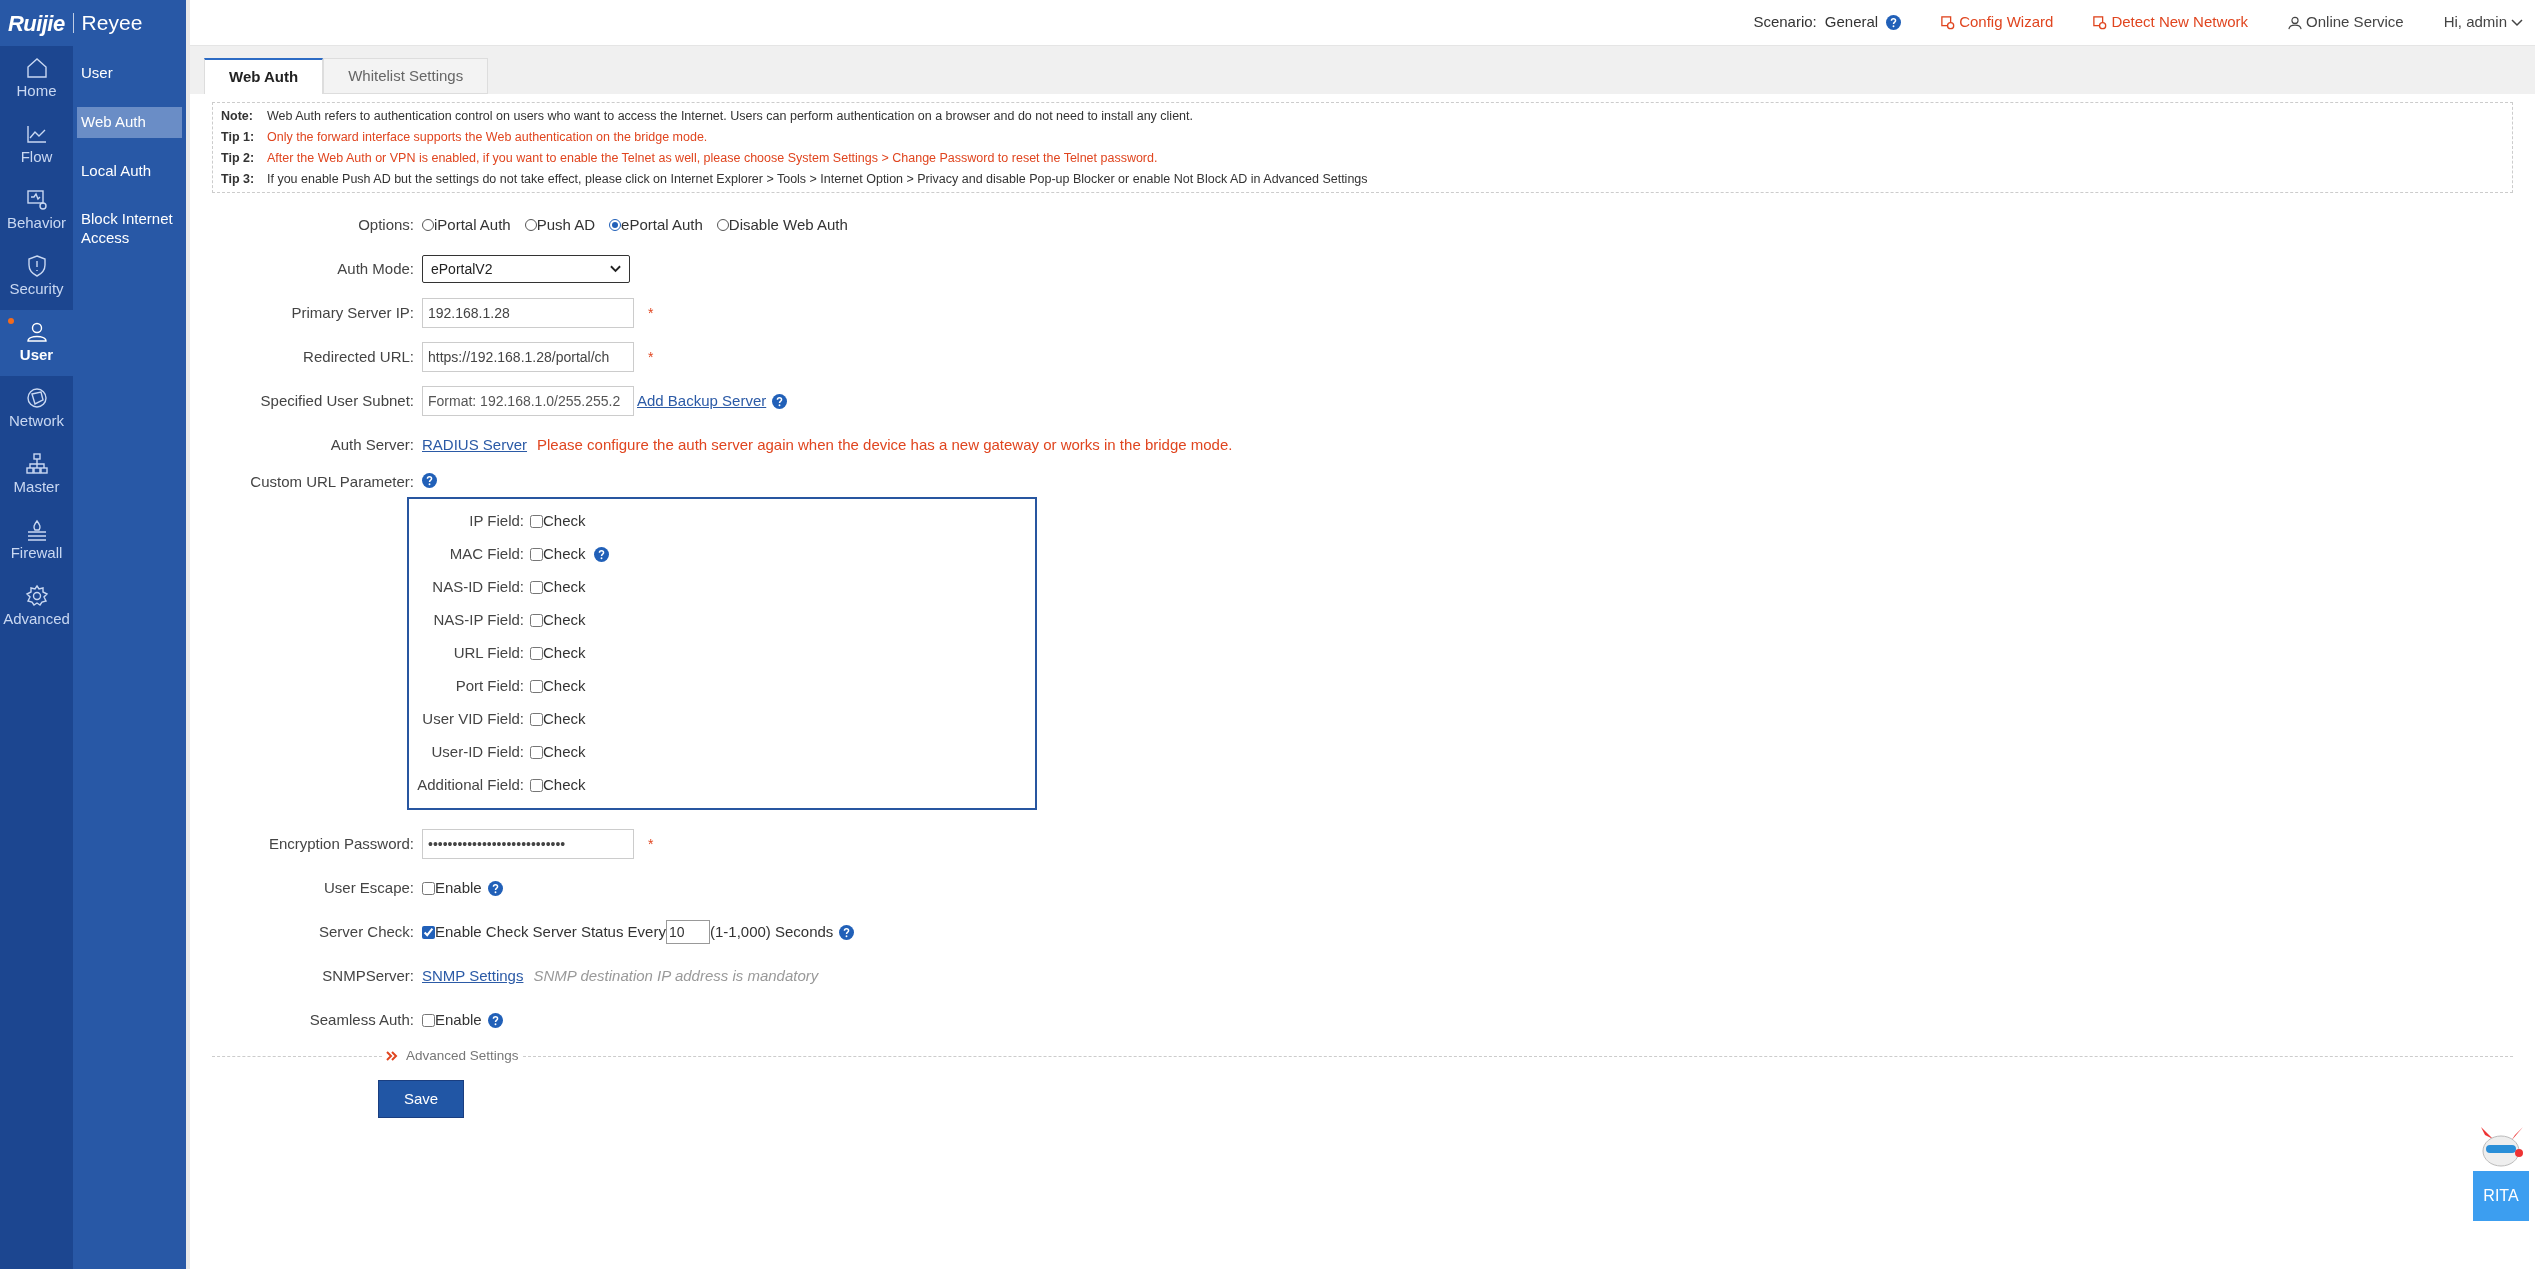  I want to click on chevron-down-icon, so click(2517, 22).